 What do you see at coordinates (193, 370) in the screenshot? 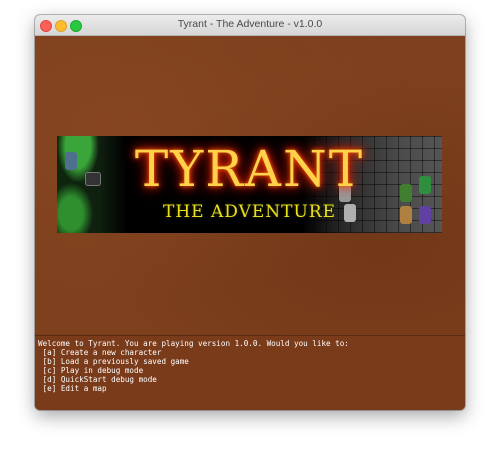
I see `menu-option-debug-mode: [c] Play in debug mode` at bounding box center [193, 370].